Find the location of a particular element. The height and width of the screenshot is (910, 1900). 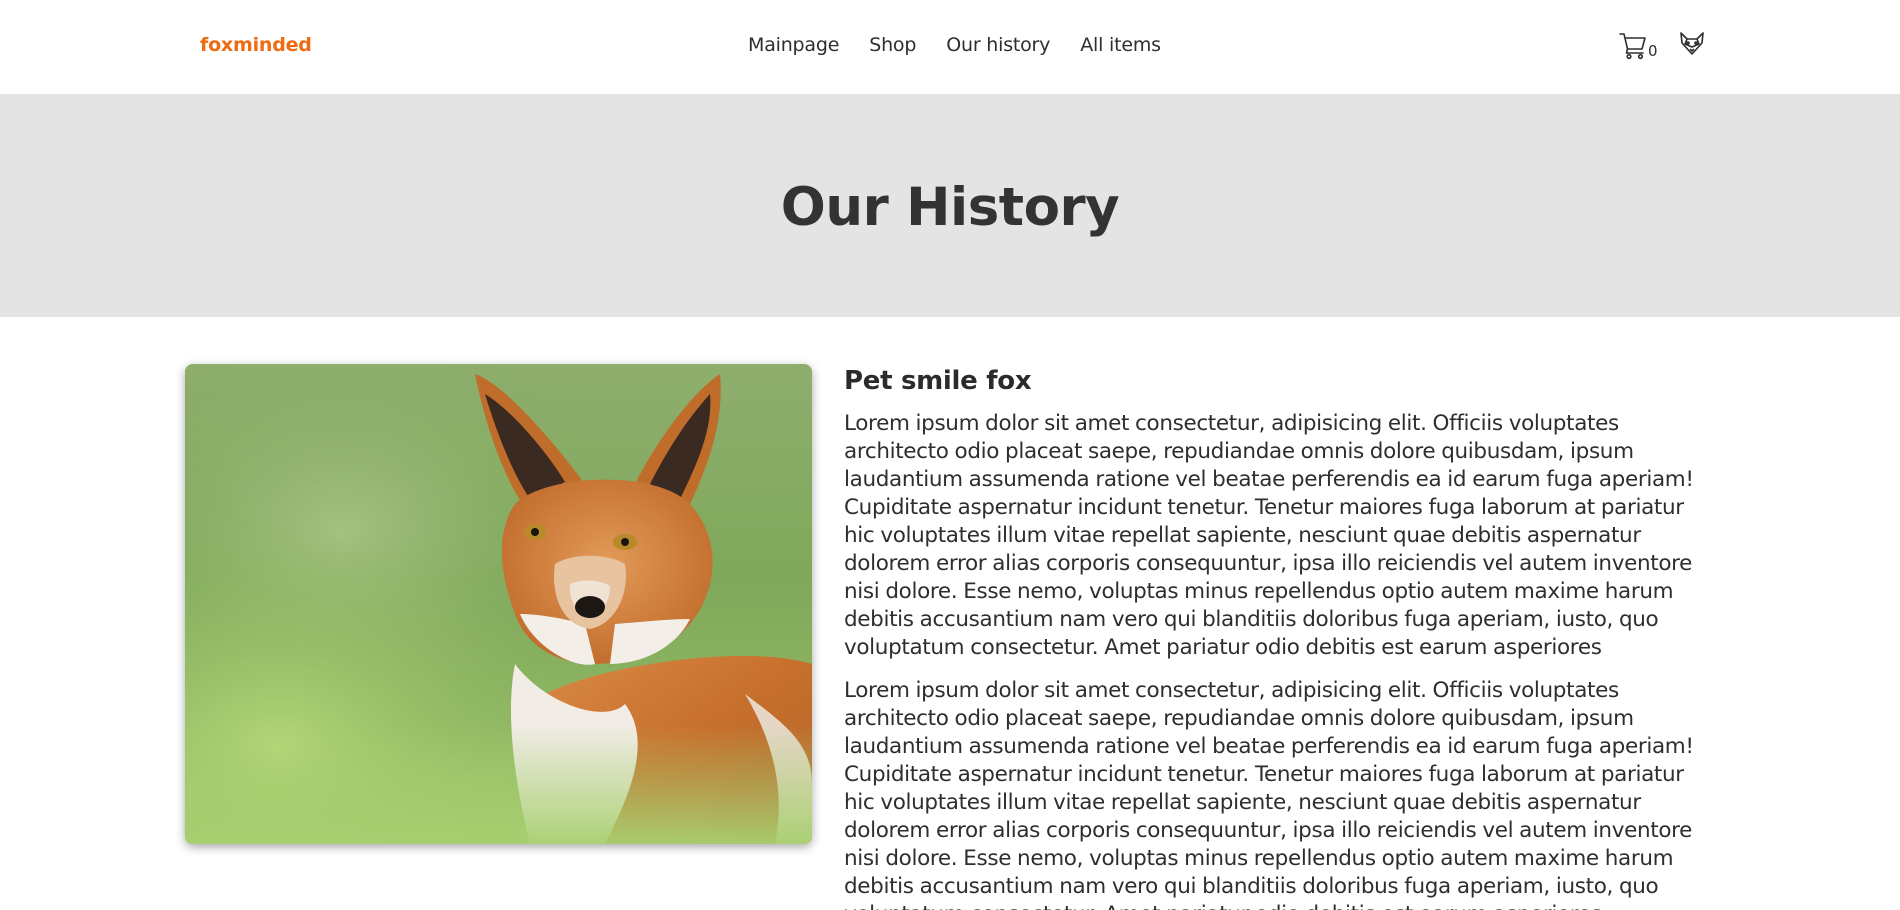

fox-profile-icon is located at coordinates (1692, 44).